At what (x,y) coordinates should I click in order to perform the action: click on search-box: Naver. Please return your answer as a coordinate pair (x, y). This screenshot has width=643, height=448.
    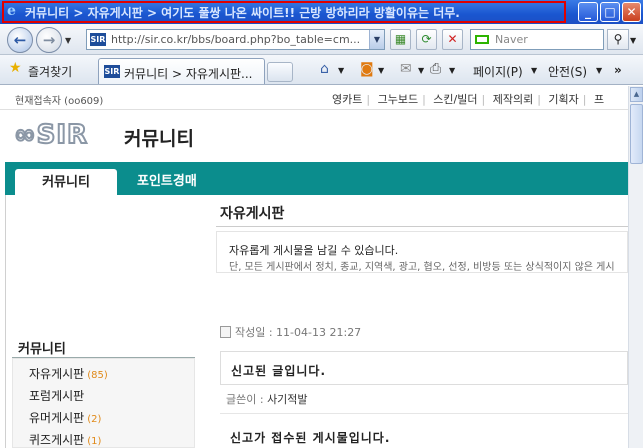
    Looking at the image, I should click on (537, 39).